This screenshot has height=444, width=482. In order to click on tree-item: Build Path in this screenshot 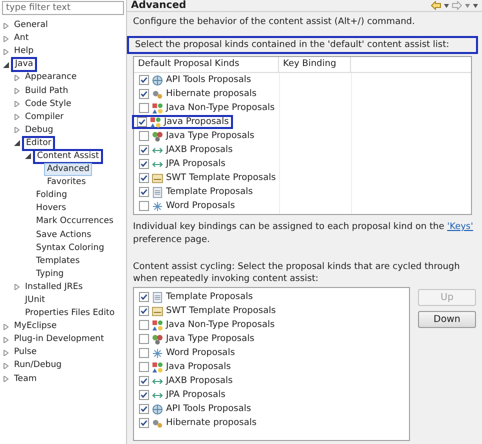, I will do `click(47, 91)`.